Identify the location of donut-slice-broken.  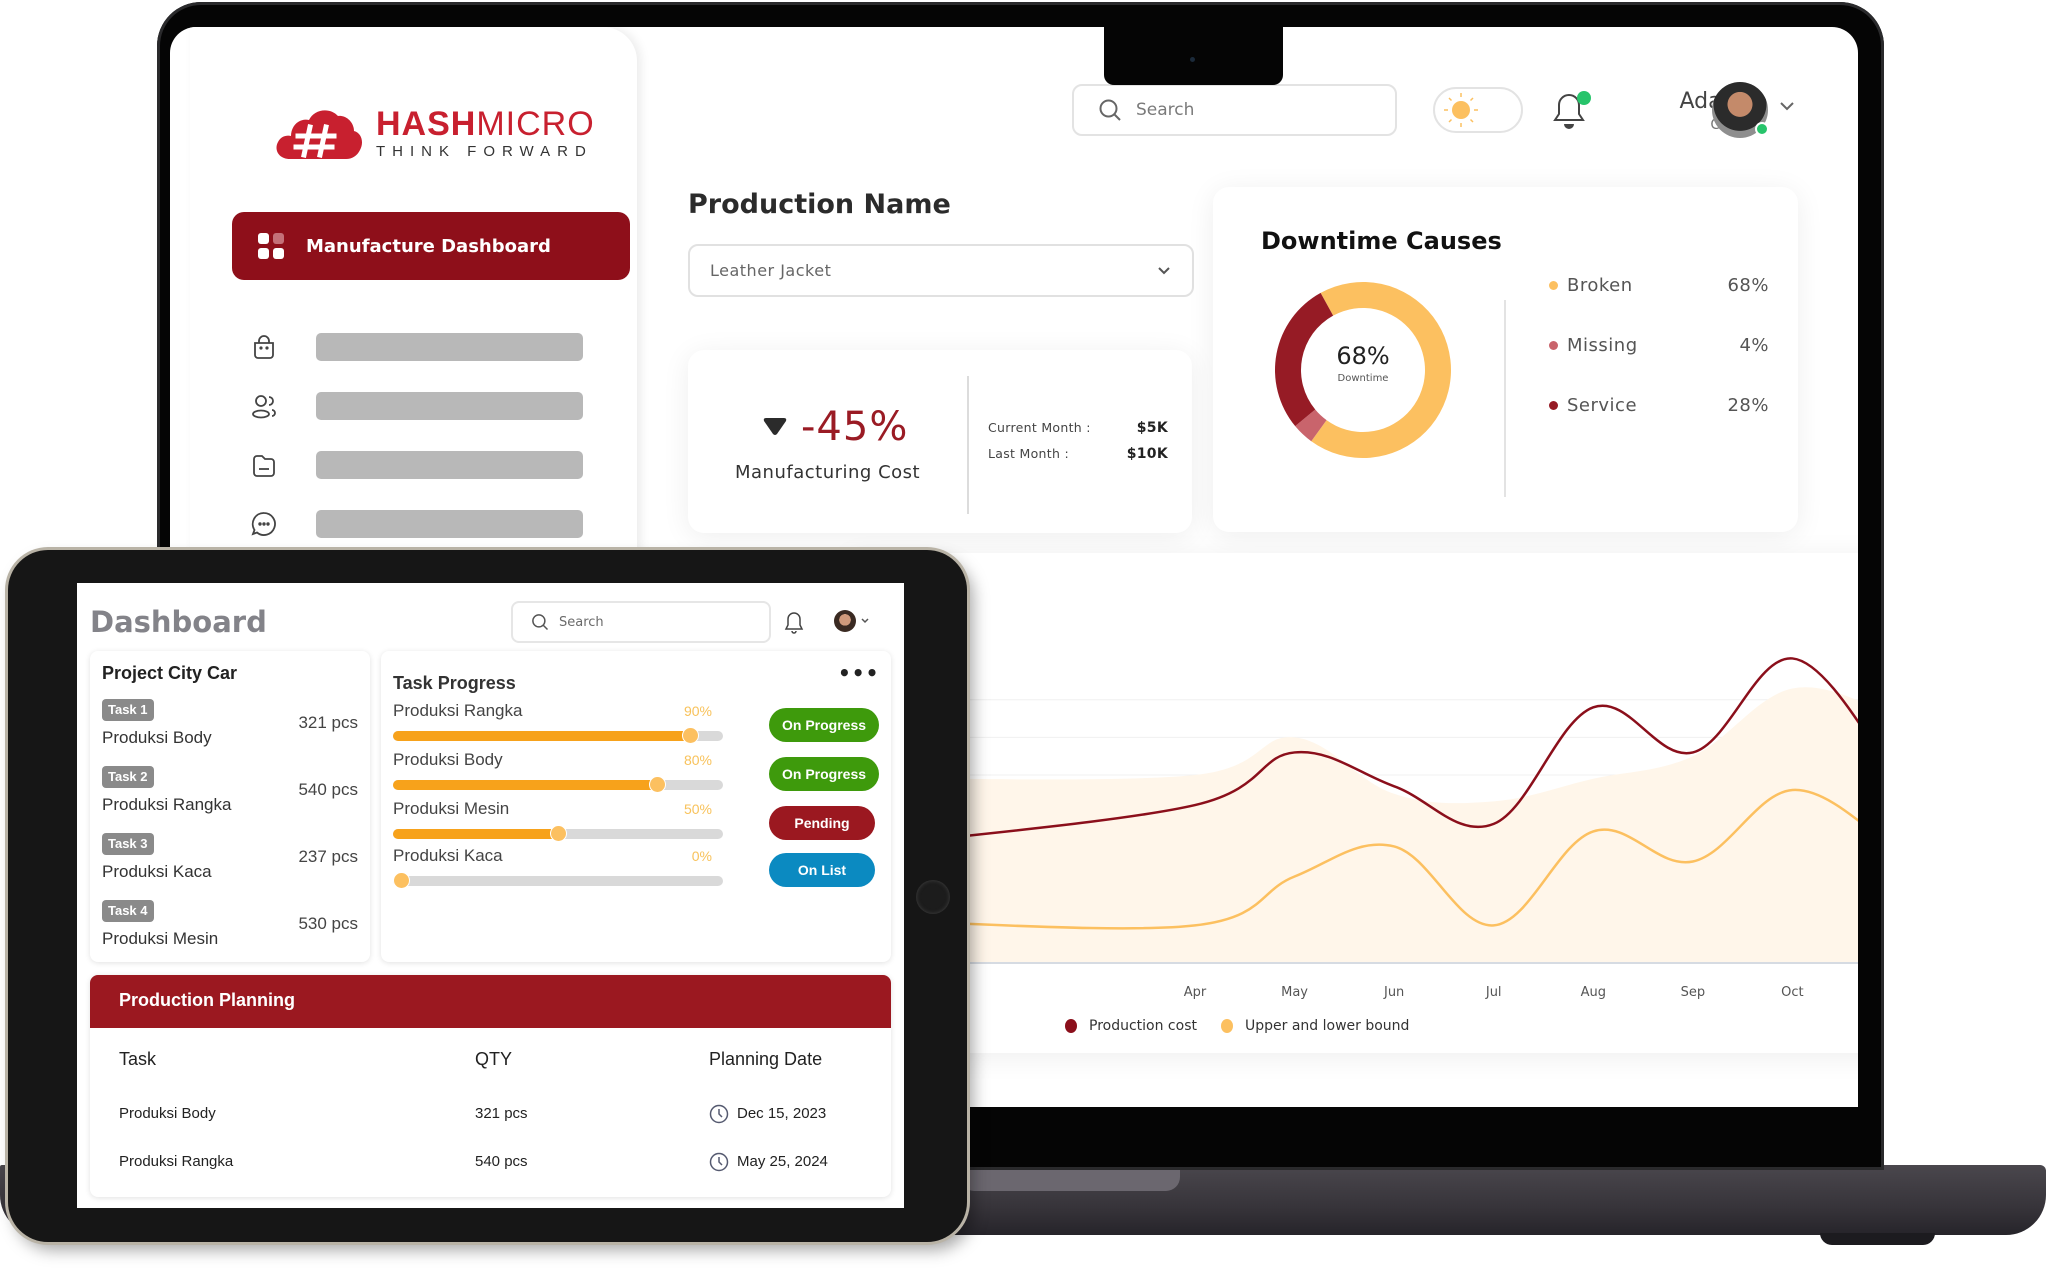
(1381, 370).